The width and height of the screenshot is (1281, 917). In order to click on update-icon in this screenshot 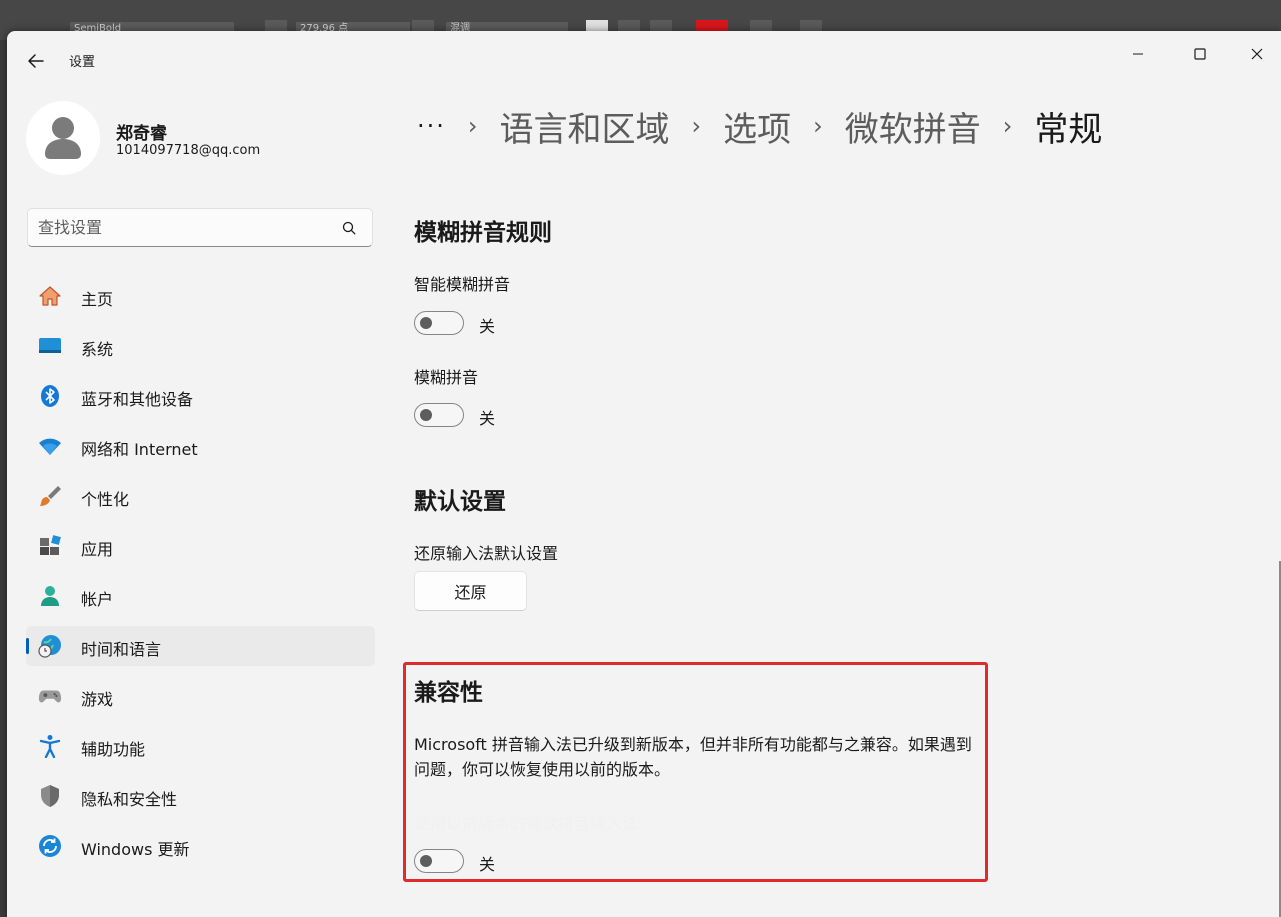, I will do `click(50, 846)`.